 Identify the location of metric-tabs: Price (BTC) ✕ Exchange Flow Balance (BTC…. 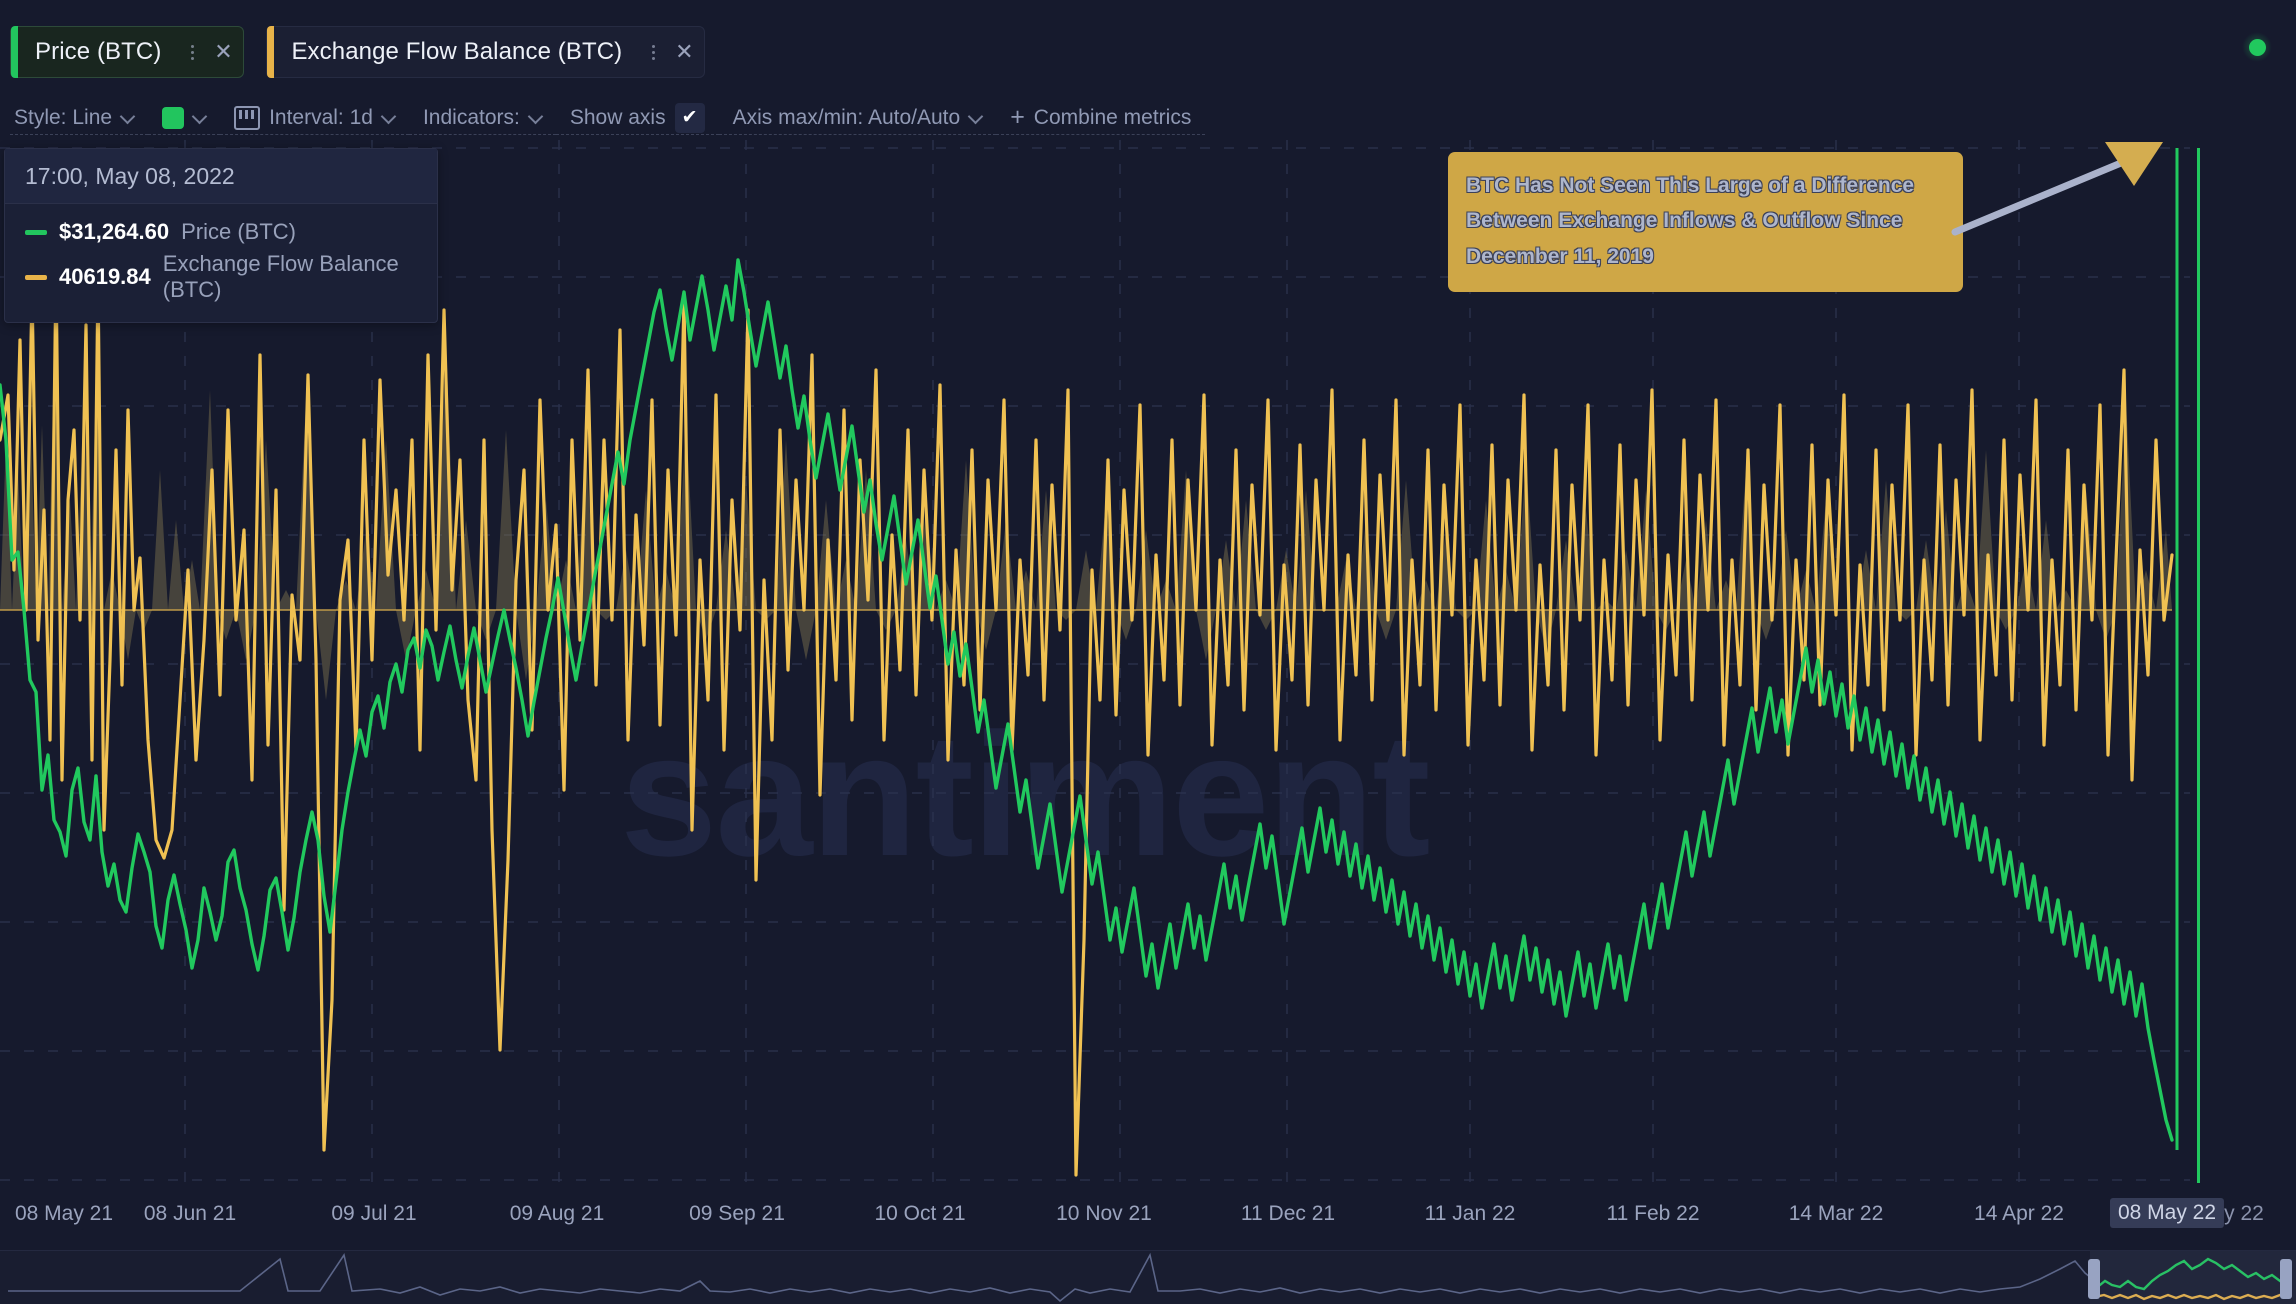
(358, 52).